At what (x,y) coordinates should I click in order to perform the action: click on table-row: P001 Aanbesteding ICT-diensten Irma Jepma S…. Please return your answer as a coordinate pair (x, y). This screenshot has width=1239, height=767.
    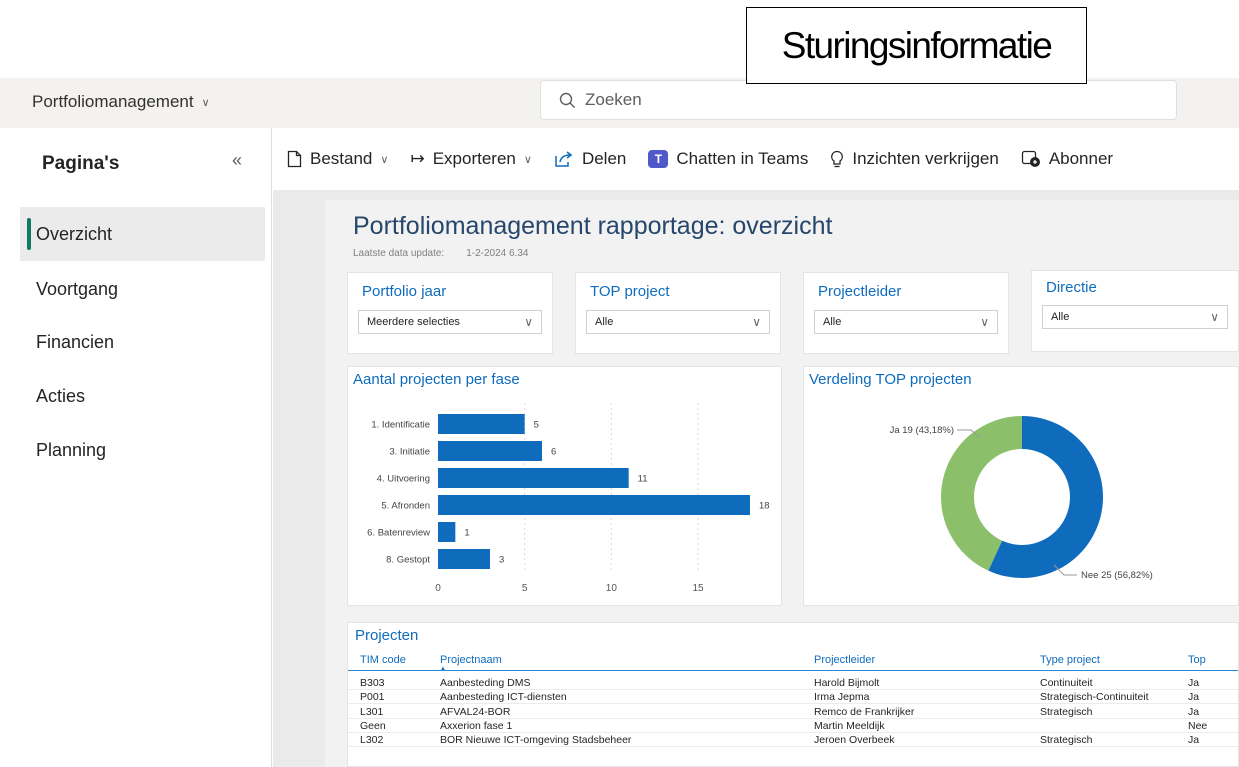
    Looking at the image, I should click on (793, 697).